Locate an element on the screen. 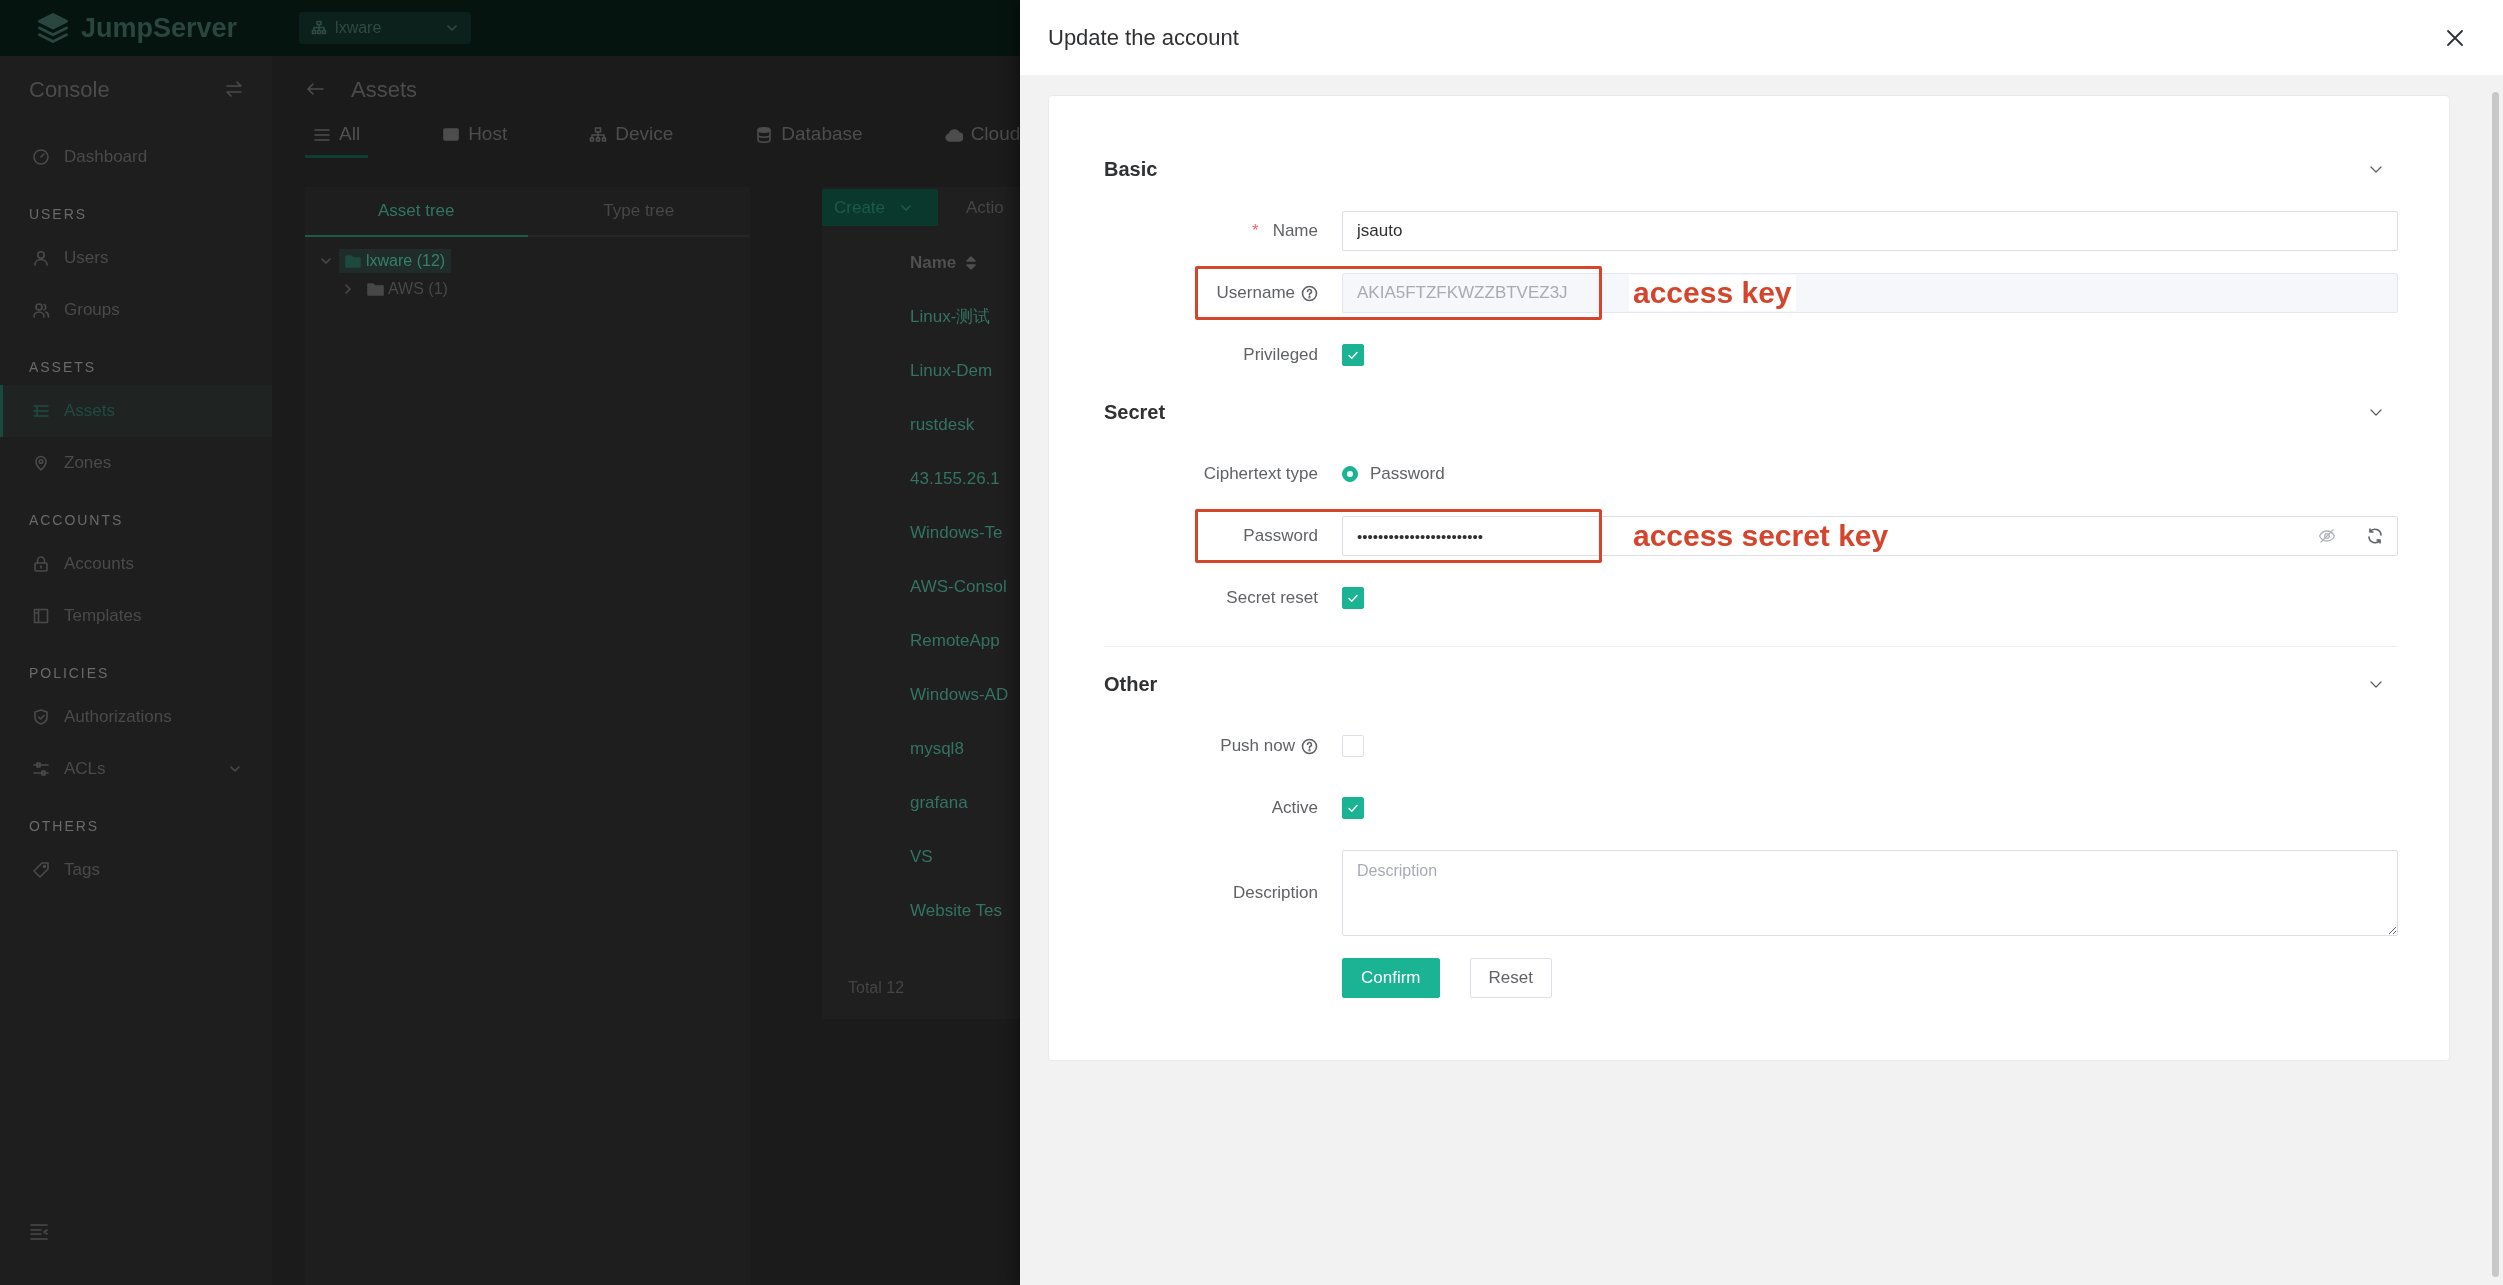  annotation-label: access key is located at coordinates (1712, 293).